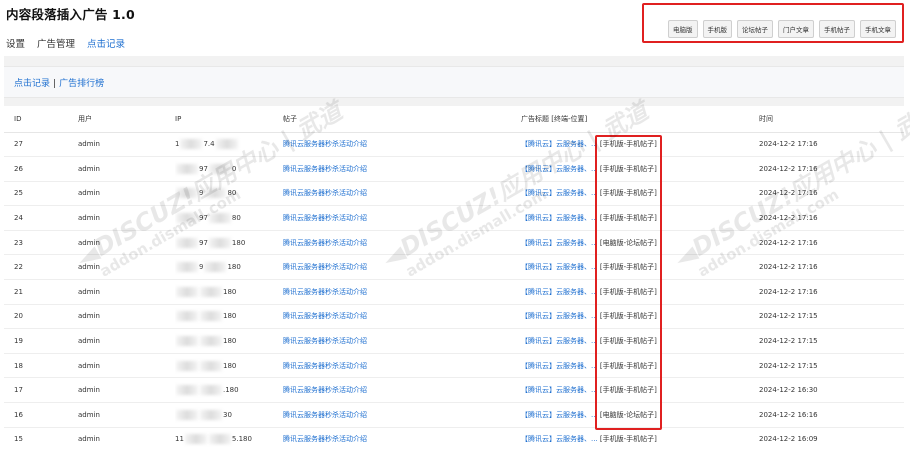  What do you see at coordinates (683, 29) in the screenshot?
I see `filter-pc-button: 电脑版` at bounding box center [683, 29].